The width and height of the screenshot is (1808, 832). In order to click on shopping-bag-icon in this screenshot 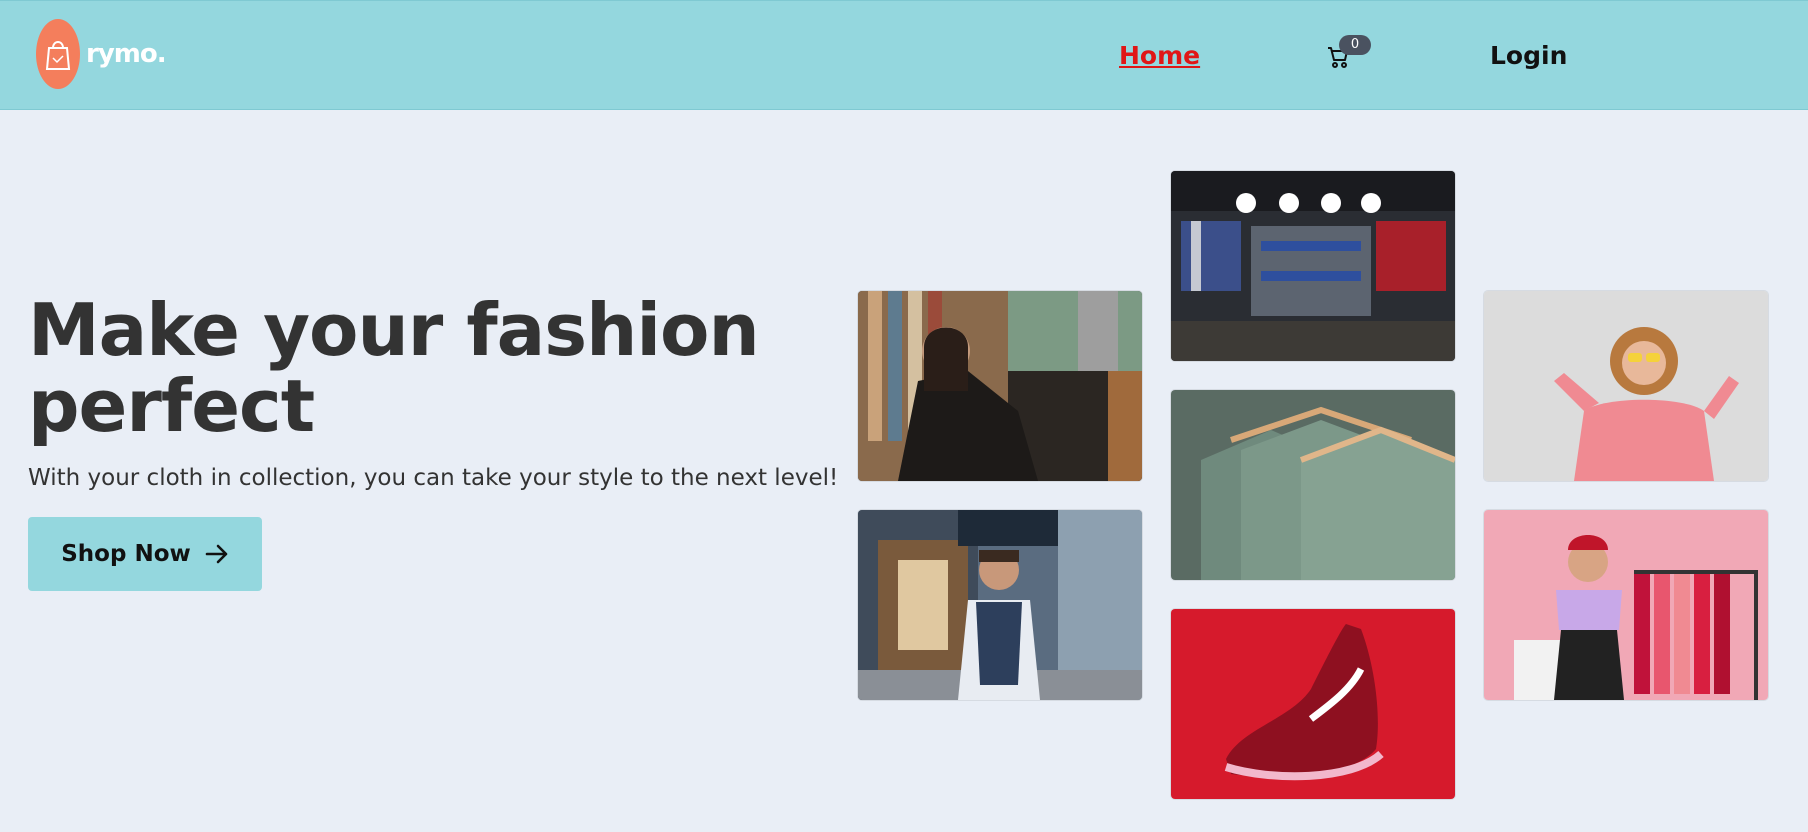, I will do `click(58, 54)`.